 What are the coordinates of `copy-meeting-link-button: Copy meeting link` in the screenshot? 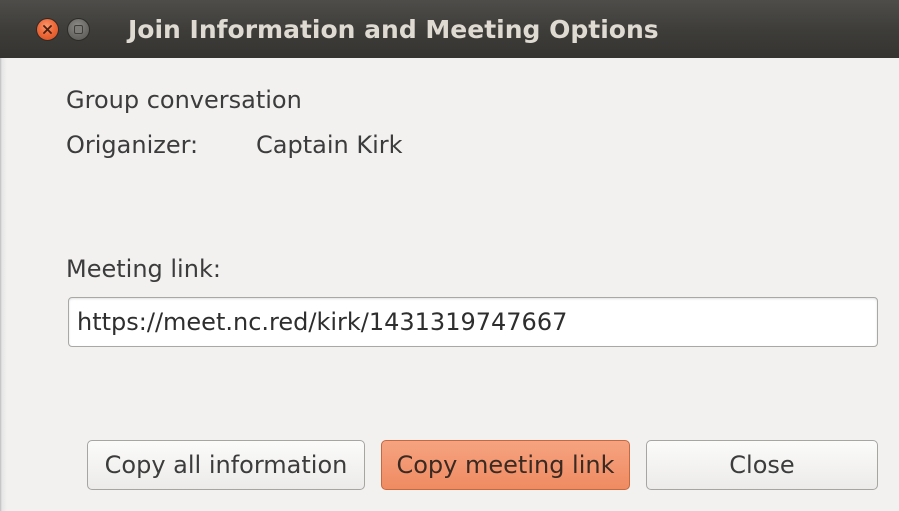 It's located at (505, 465).